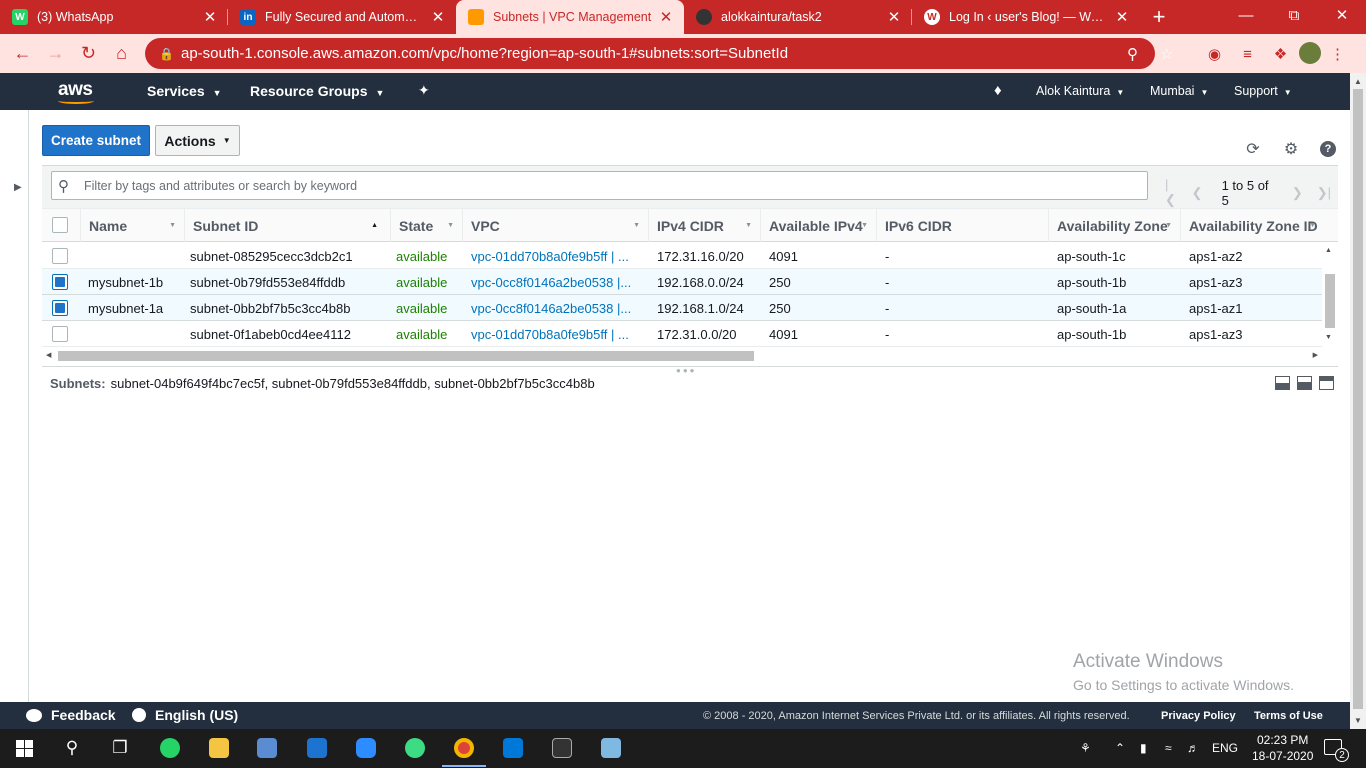 The width and height of the screenshot is (1366, 768). I want to click on browser-tab: in Fully Secured and Automated ✕, so click(342, 17).